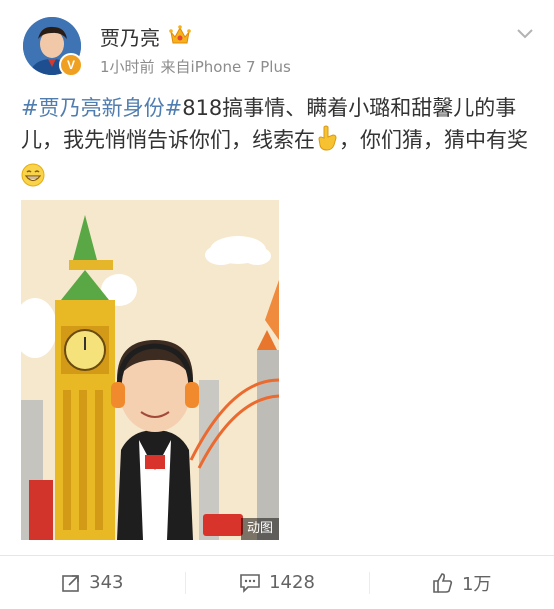 This screenshot has height=609, width=554. What do you see at coordinates (250, 583) in the screenshot?
I see `comment-icon` at bounding box center [250, 583].